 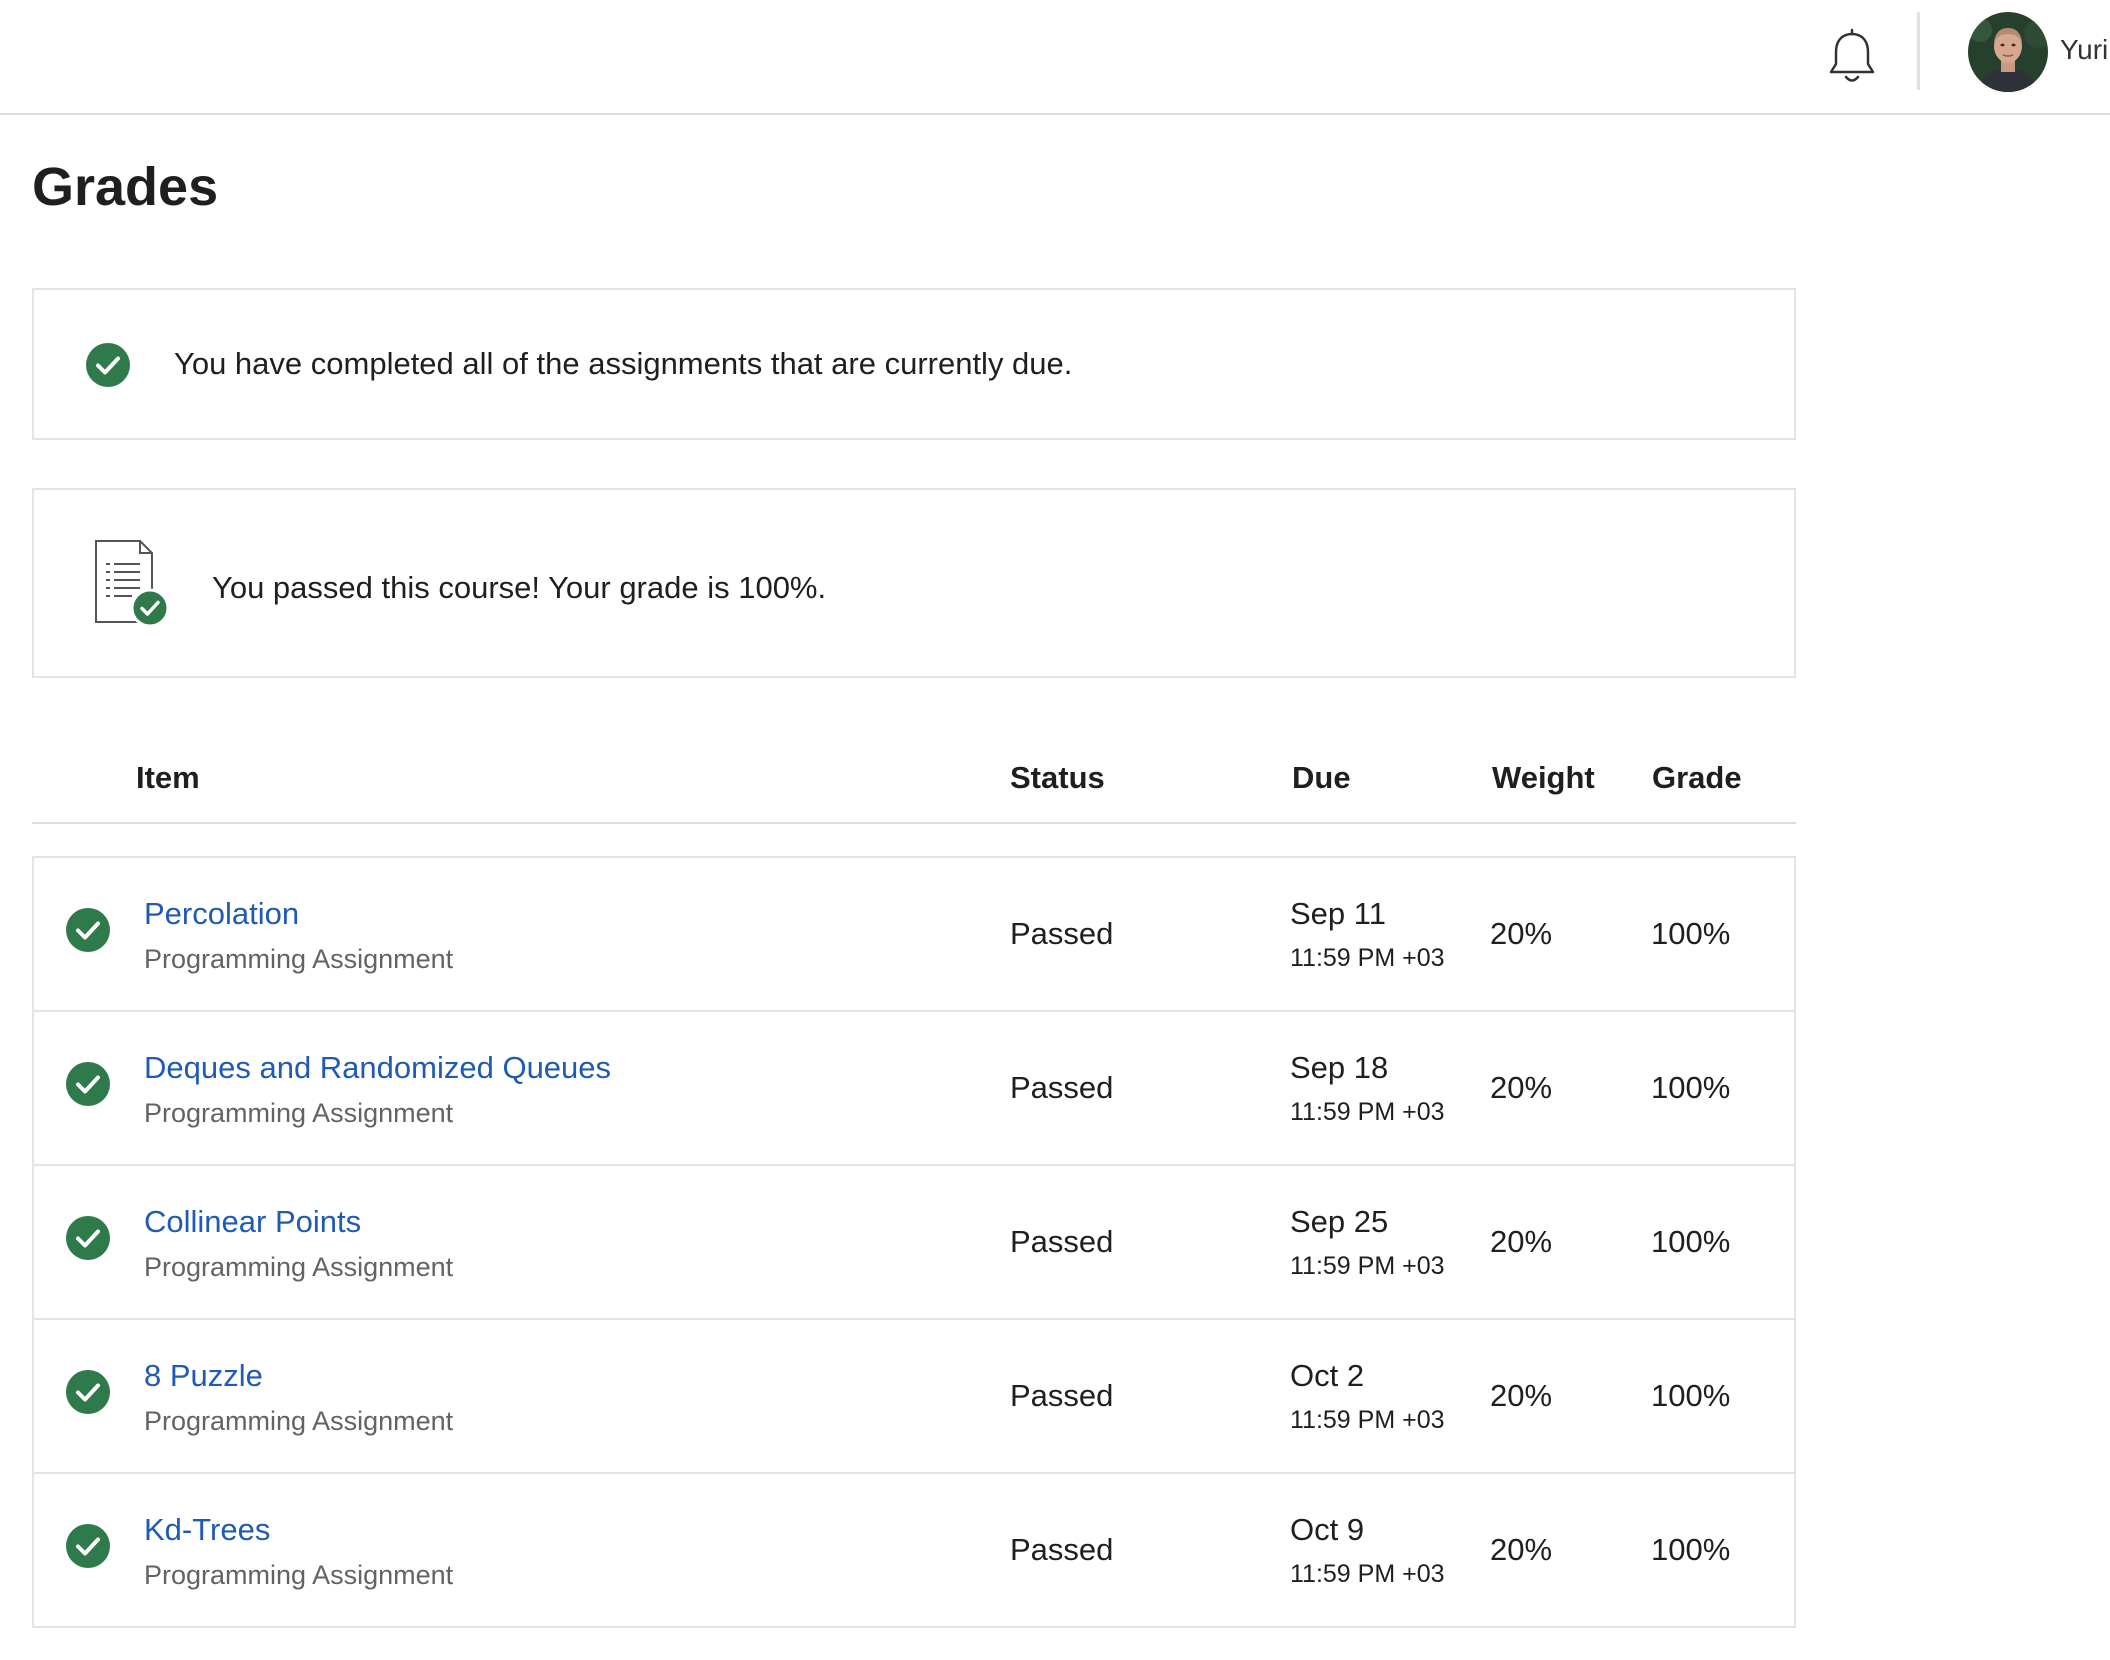 I want to click on assignment-link: Percolation, so click(x=221, y=914).